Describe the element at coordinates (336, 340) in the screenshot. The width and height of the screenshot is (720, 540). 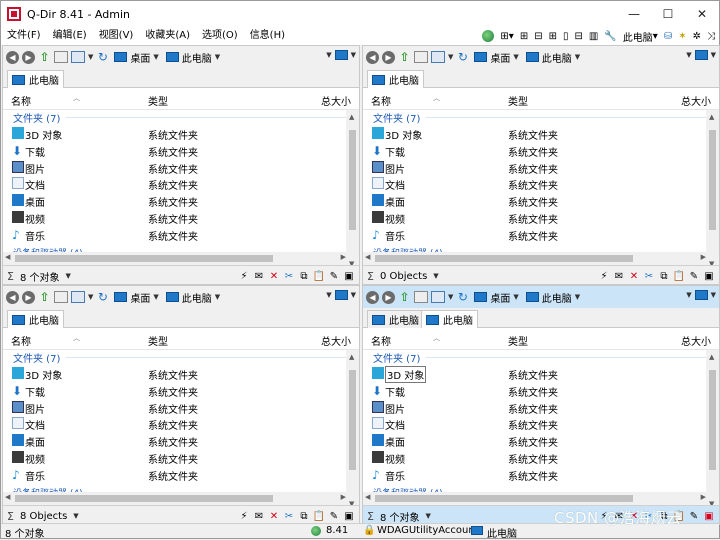
I see `col-size: 总大小` at that location.